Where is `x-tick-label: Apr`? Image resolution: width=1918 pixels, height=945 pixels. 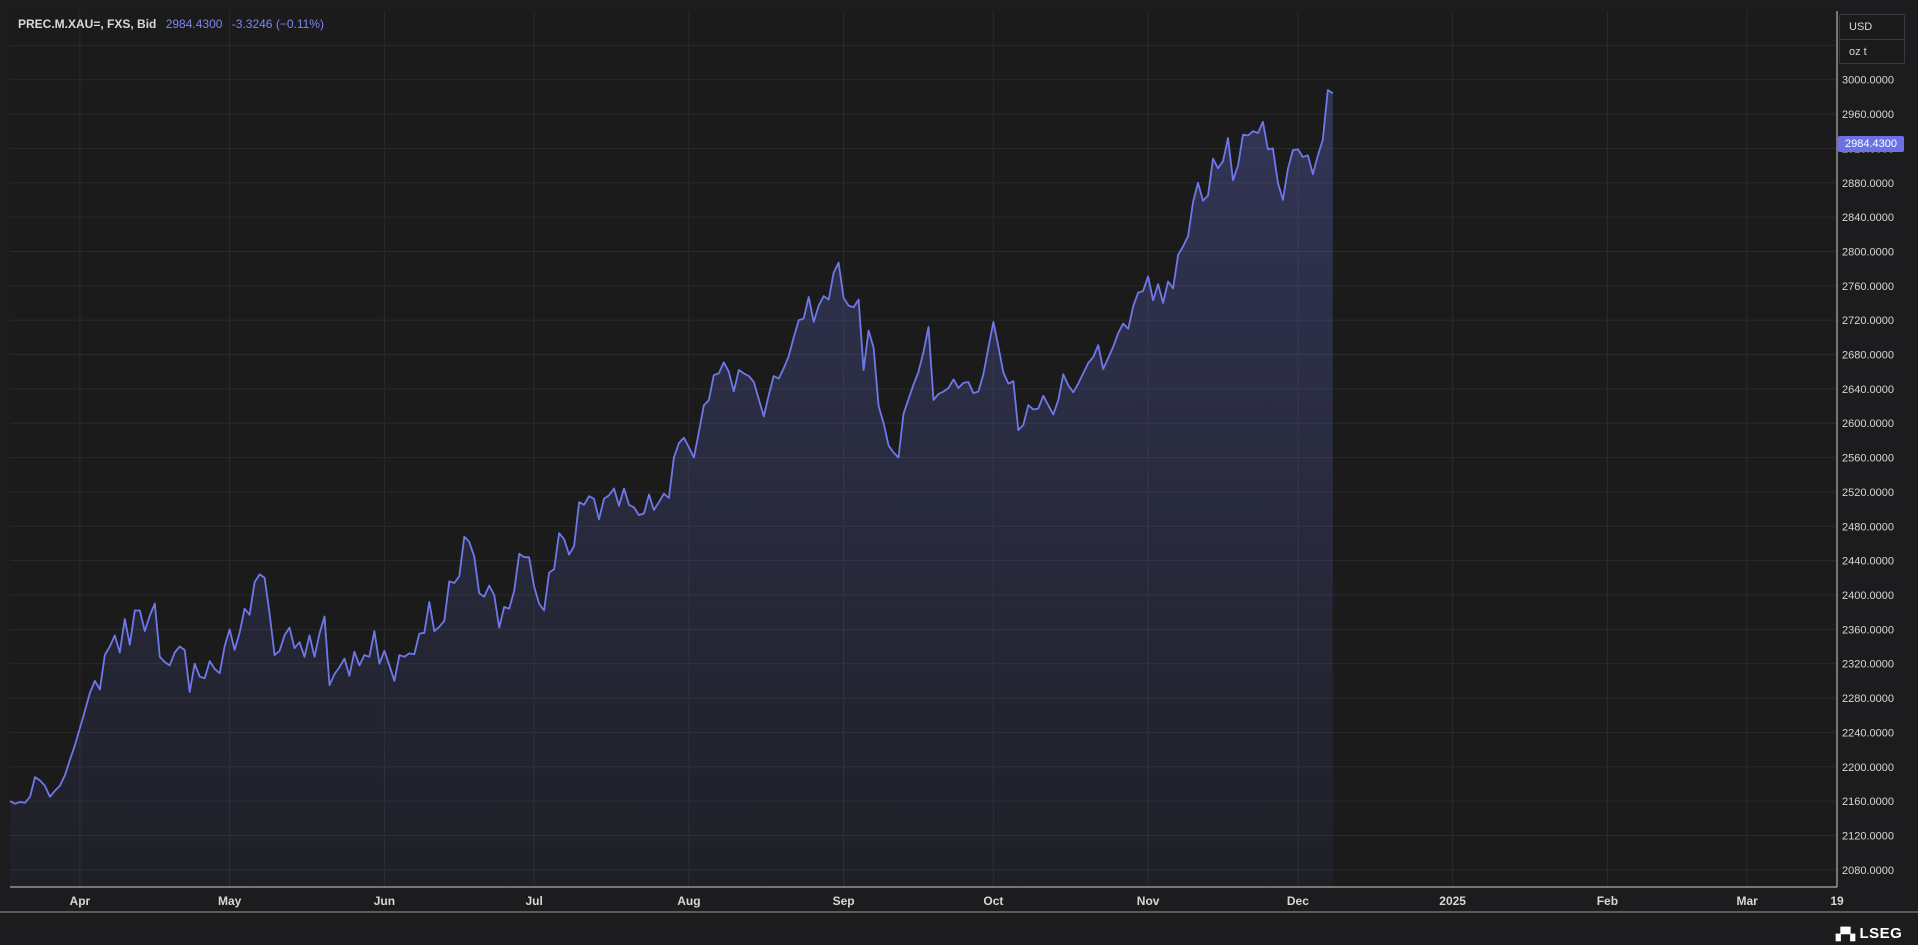 x-tick-label: Apr is located at coordinates (80, 901).